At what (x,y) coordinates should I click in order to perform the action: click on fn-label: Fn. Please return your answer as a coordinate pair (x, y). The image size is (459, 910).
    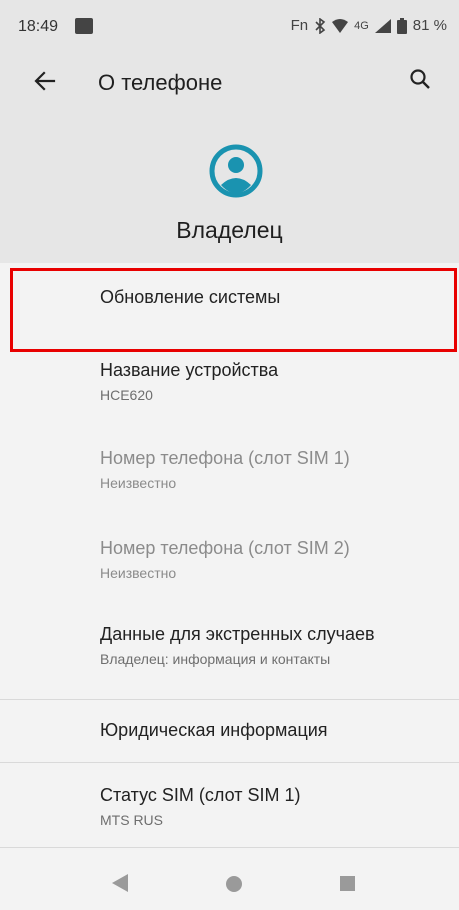
    Looking at the image, I should click on (299, 25).